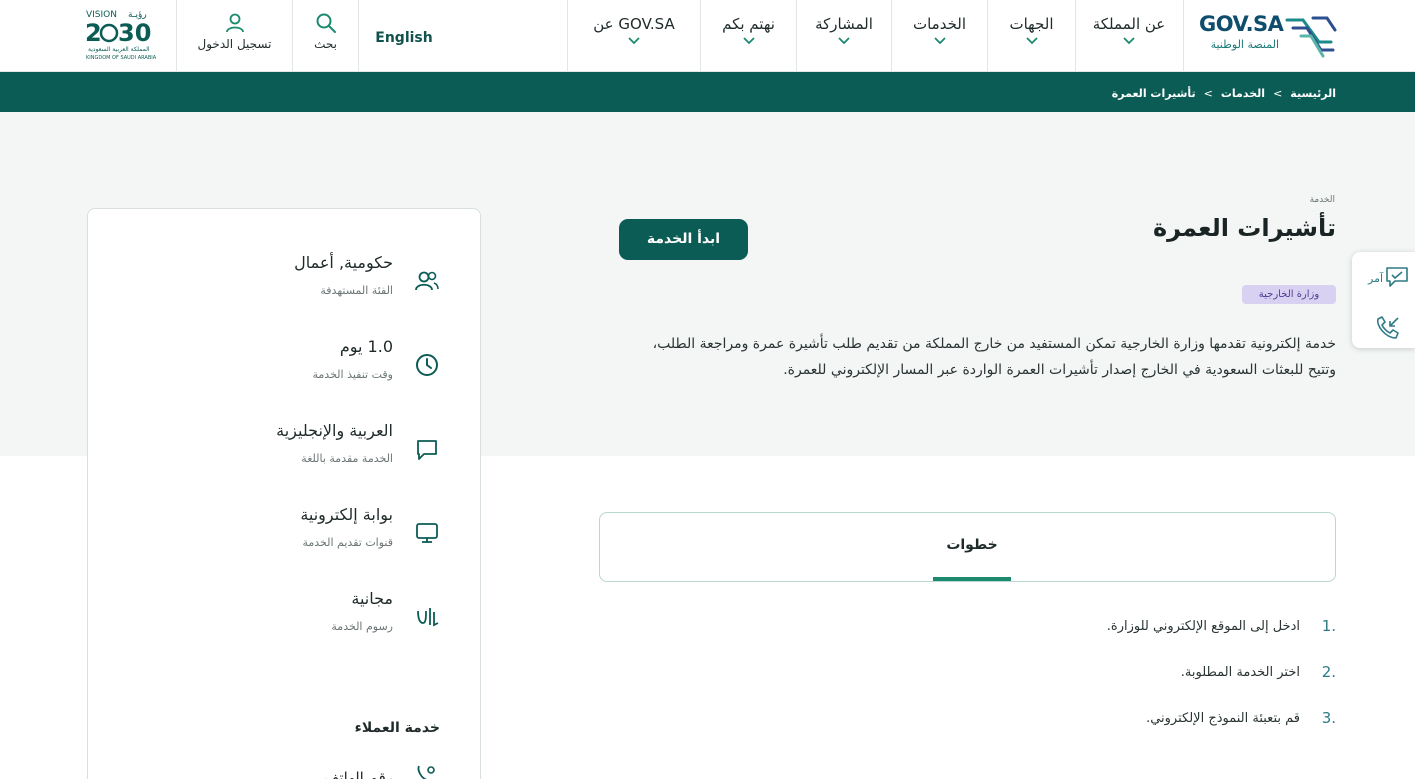  Describe the element at coordinates (427, 281) in the screenshot. I see `users-icon` at that location.